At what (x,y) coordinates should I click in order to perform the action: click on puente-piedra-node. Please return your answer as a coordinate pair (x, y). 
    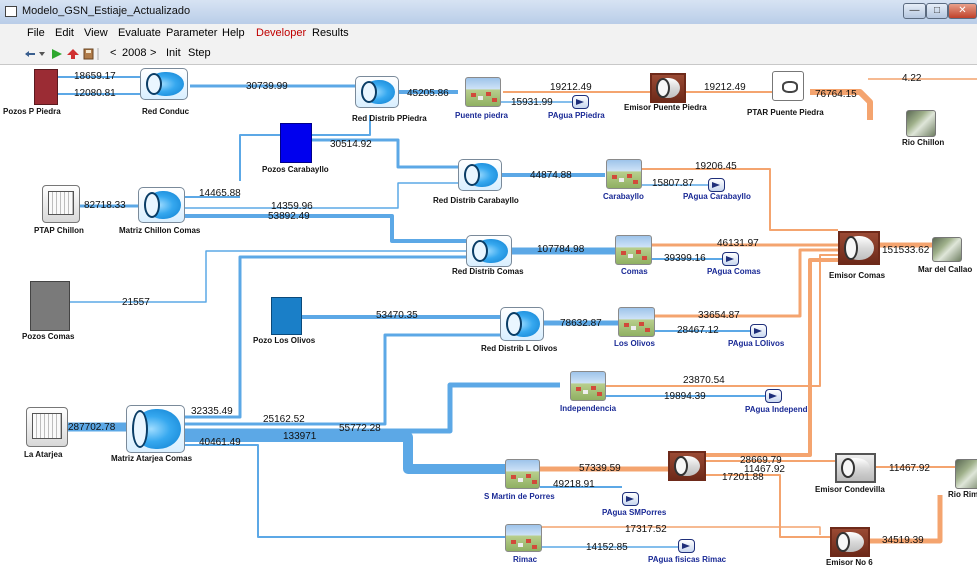
    Looking at the image, I should click on (483, 92).